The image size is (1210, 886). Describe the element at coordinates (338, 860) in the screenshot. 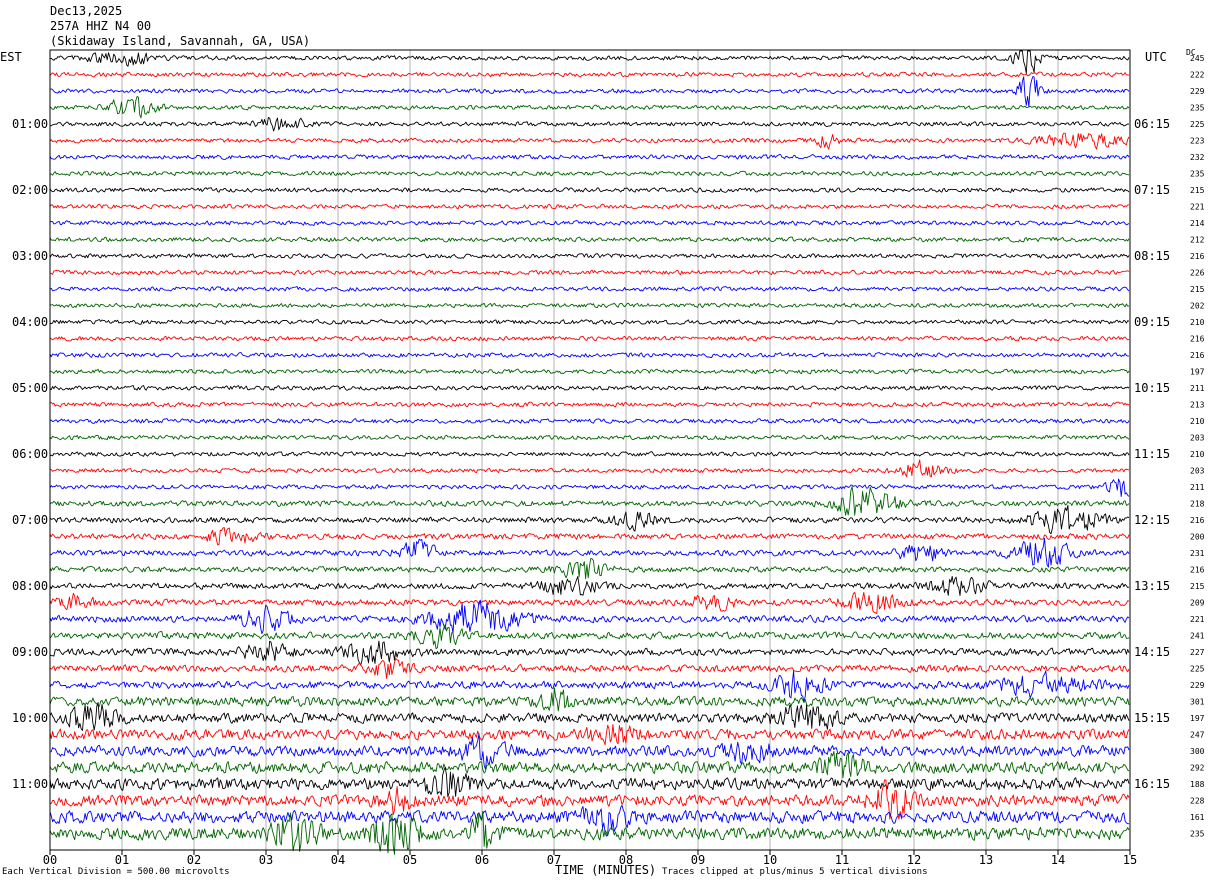

I see `x-tick-label-04: 04` at that location.